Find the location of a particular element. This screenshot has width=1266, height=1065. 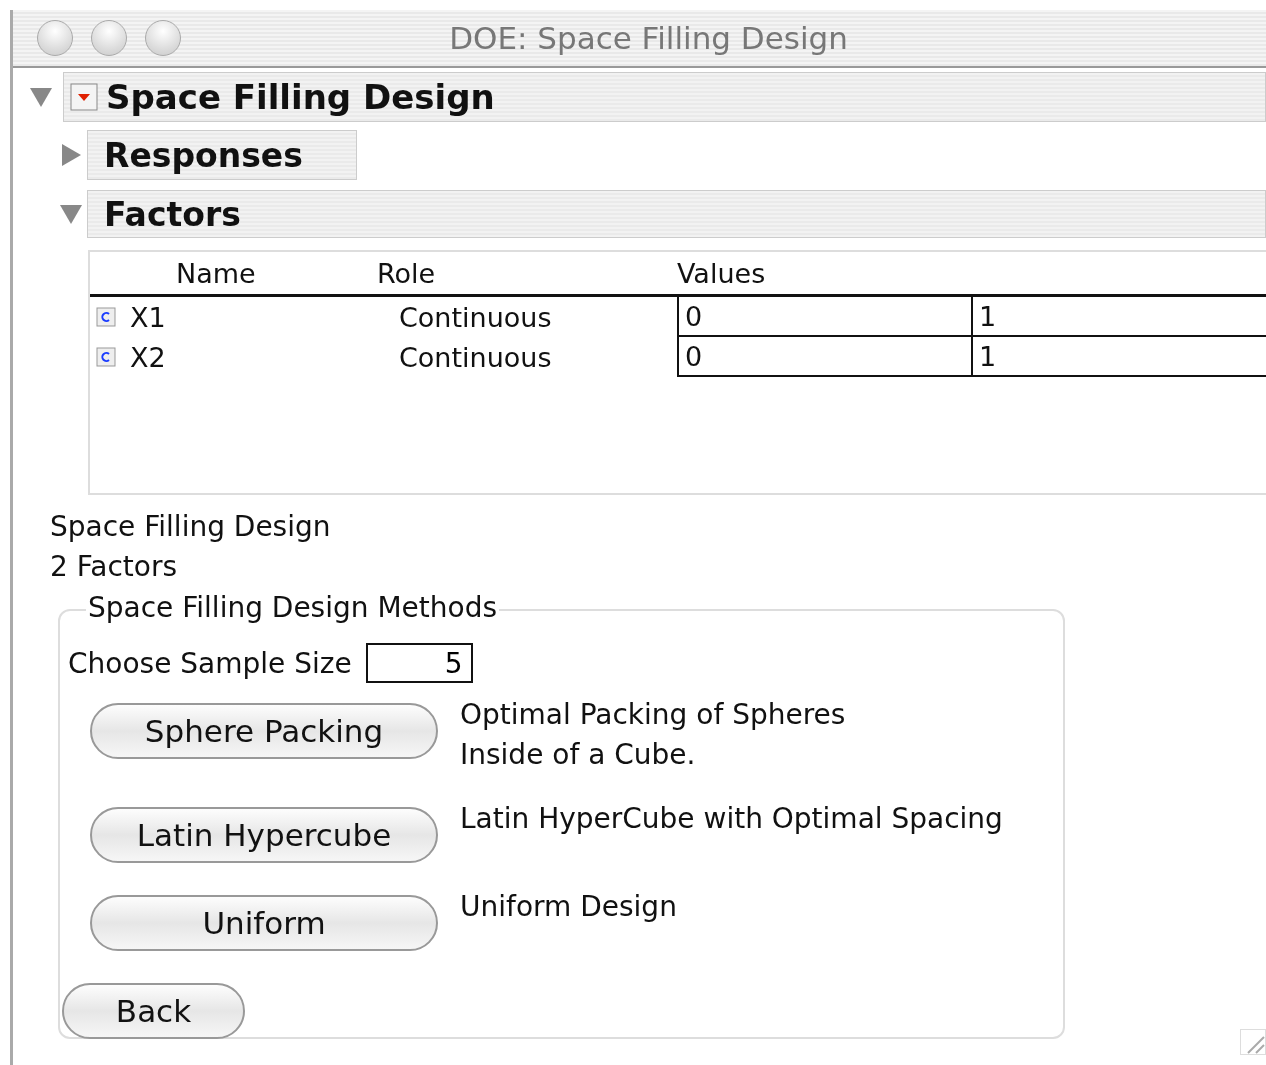

method-button: Sphere Packing is located at coordinates (264, 731).